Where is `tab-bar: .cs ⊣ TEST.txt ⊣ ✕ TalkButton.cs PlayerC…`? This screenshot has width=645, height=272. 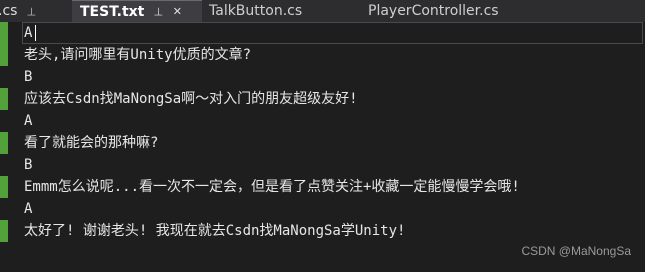
tab-bar: .cs ⊣ TEST.txt ⊣ ✕ TalkButton.cs PlayerC… is located at coordinates (322, 11).